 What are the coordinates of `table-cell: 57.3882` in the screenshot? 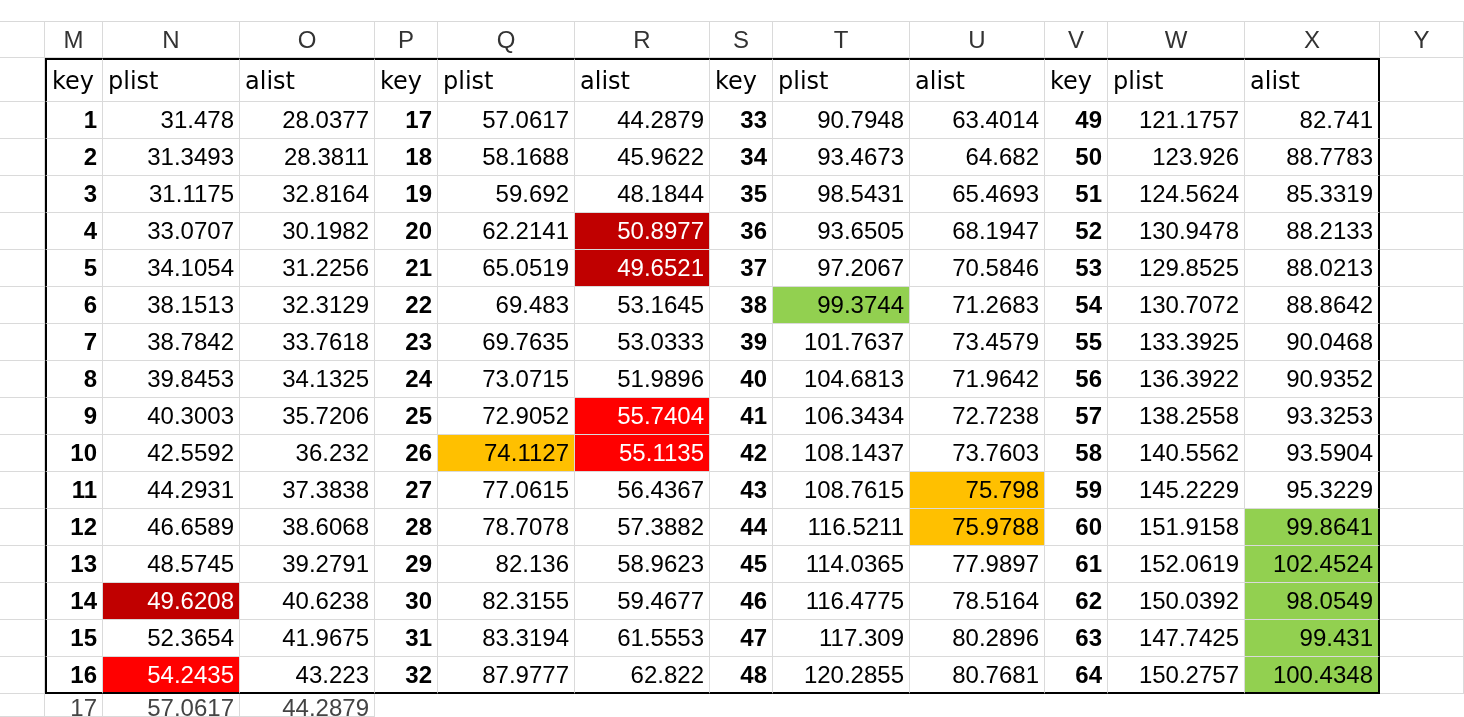 It's located at (642, 527).